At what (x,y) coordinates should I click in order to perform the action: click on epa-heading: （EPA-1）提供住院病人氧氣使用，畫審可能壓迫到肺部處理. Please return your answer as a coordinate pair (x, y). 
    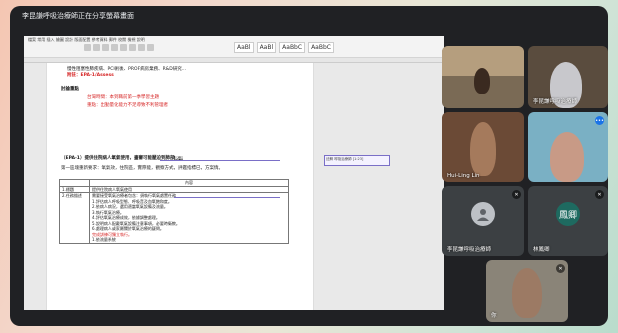
    Looking at the image, I should click on (122, 159).